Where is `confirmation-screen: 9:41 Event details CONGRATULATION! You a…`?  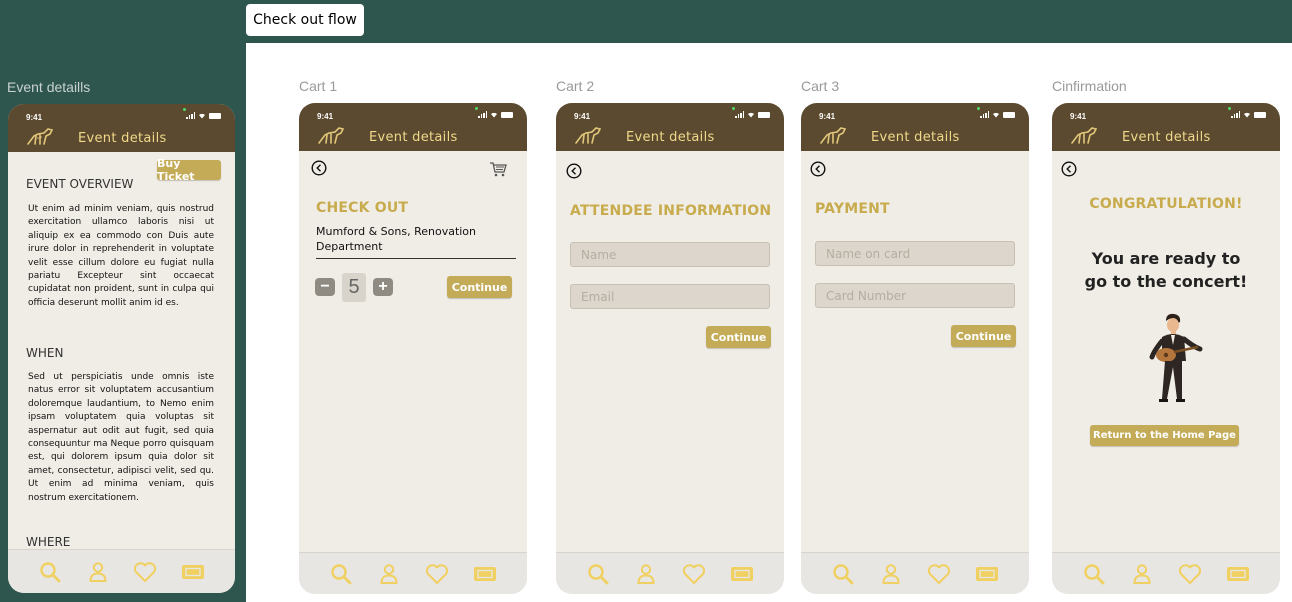
confirmation-screen: 9:41 Event details CONGRATULATION! You a… is located at coordinates (1166, 348).